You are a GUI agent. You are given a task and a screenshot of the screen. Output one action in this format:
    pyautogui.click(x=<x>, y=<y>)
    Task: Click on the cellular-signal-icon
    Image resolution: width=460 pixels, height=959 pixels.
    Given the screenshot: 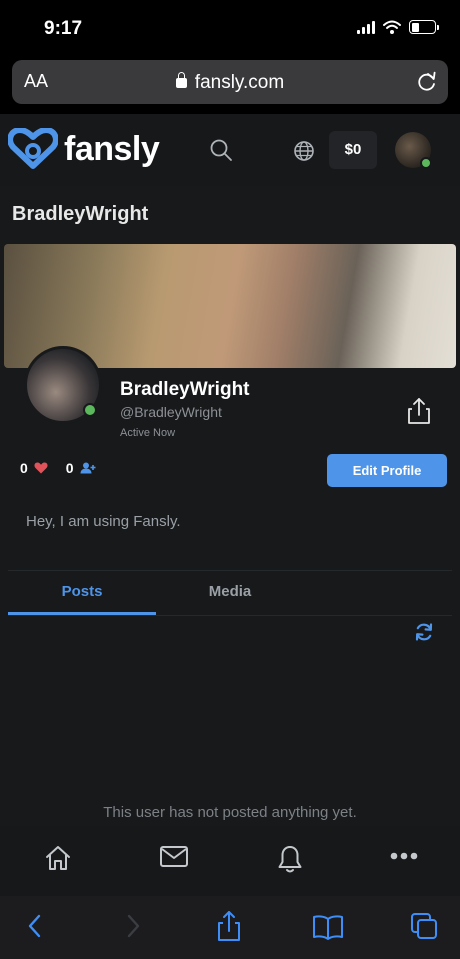 What is the action you would take?
    pyautogui.click(x=366, y=27)
    